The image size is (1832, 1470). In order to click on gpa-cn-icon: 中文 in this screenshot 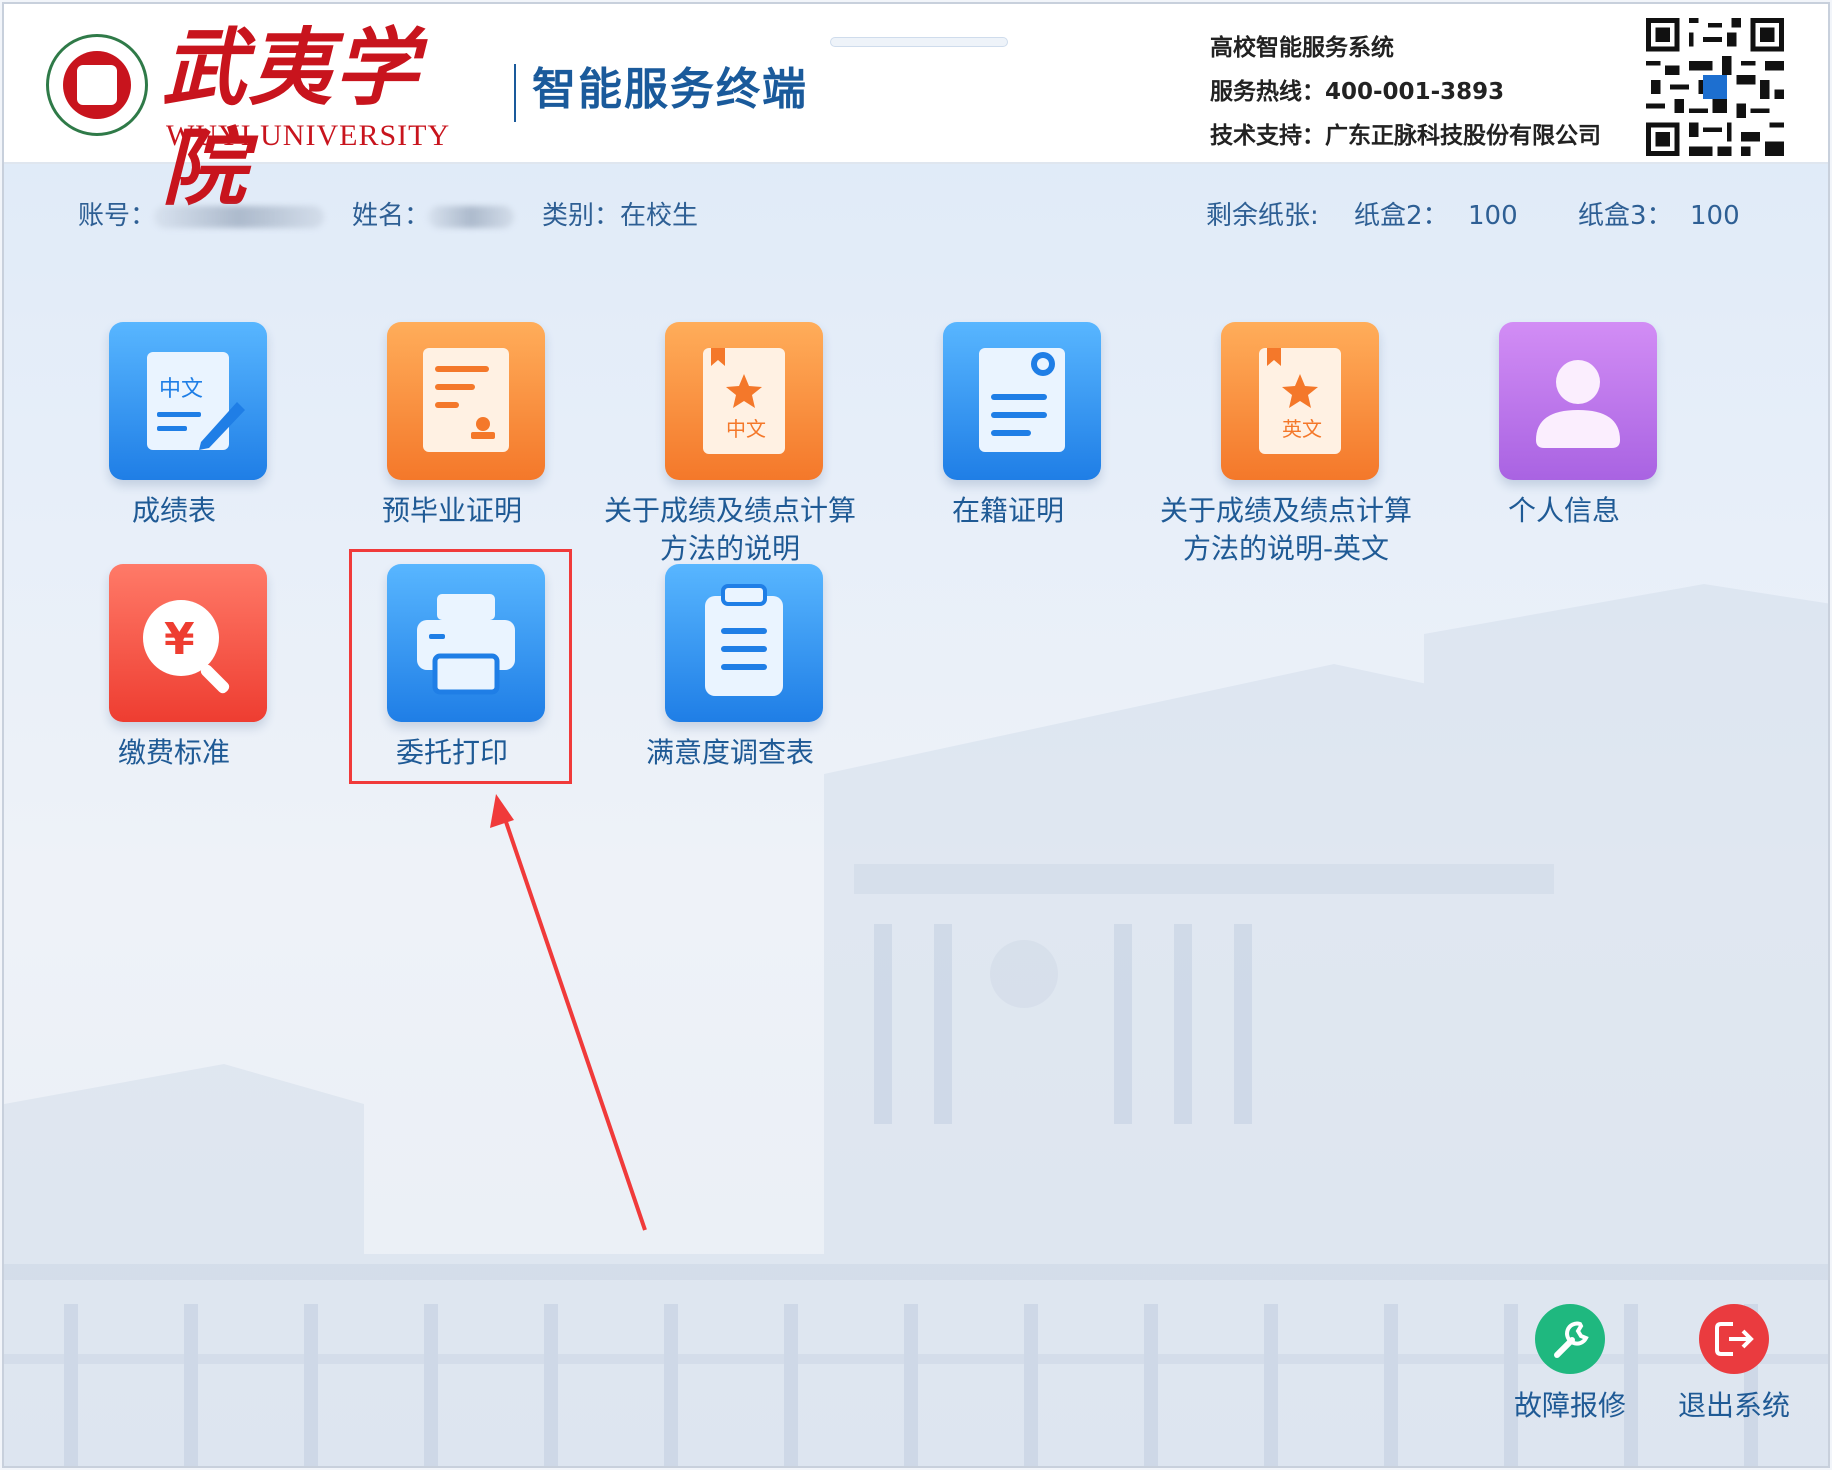, I will do `click(744, 401)`.